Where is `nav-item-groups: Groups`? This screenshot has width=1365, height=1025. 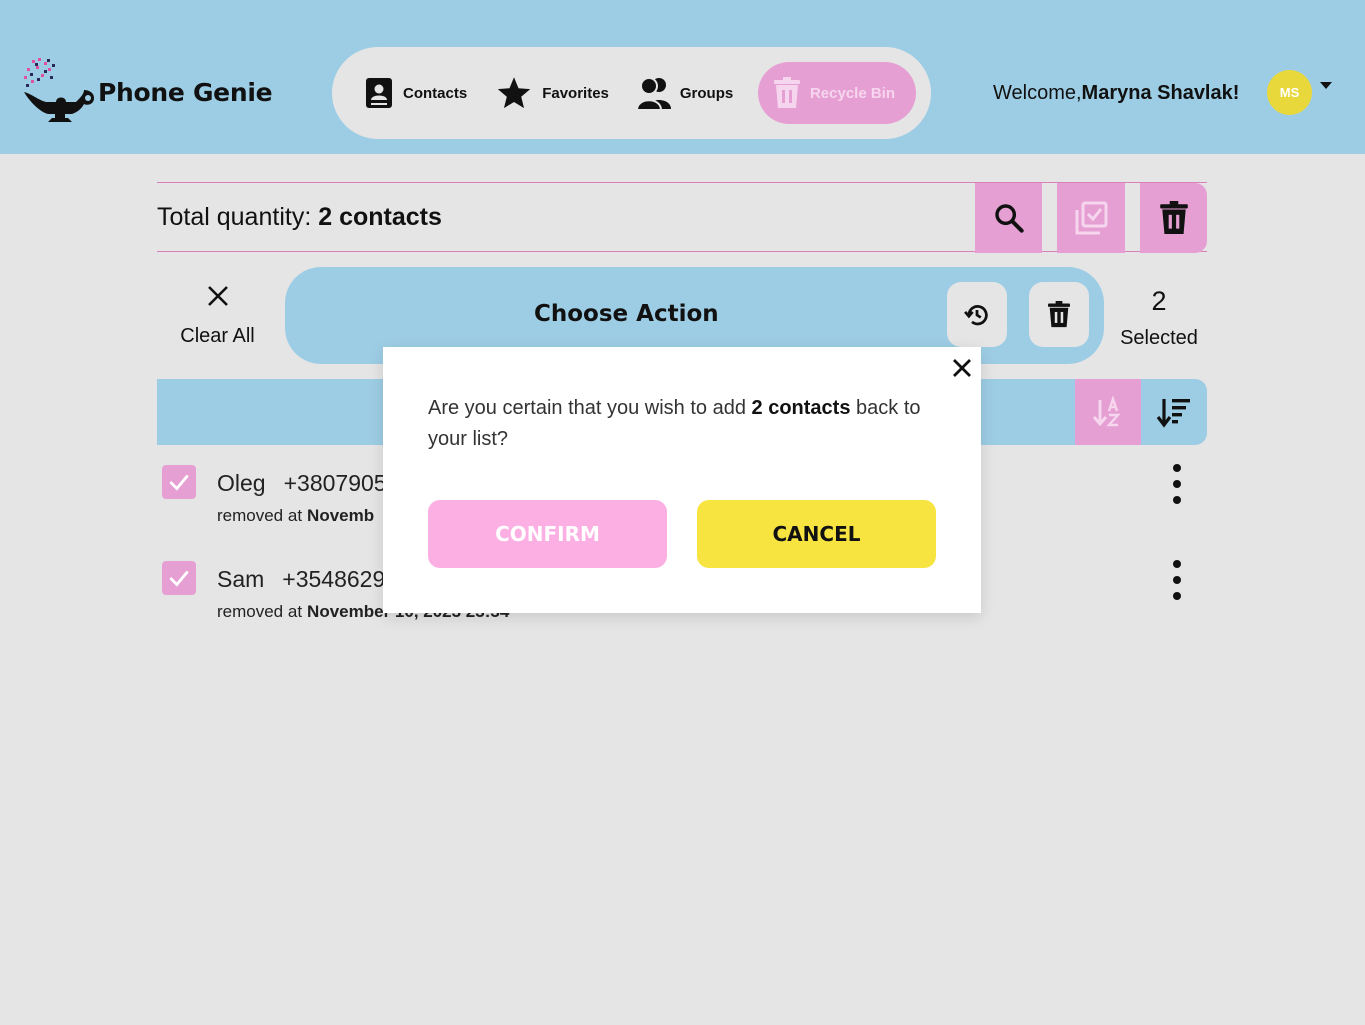
nav-item-groups: Groups is located at coordinates (685, 93).